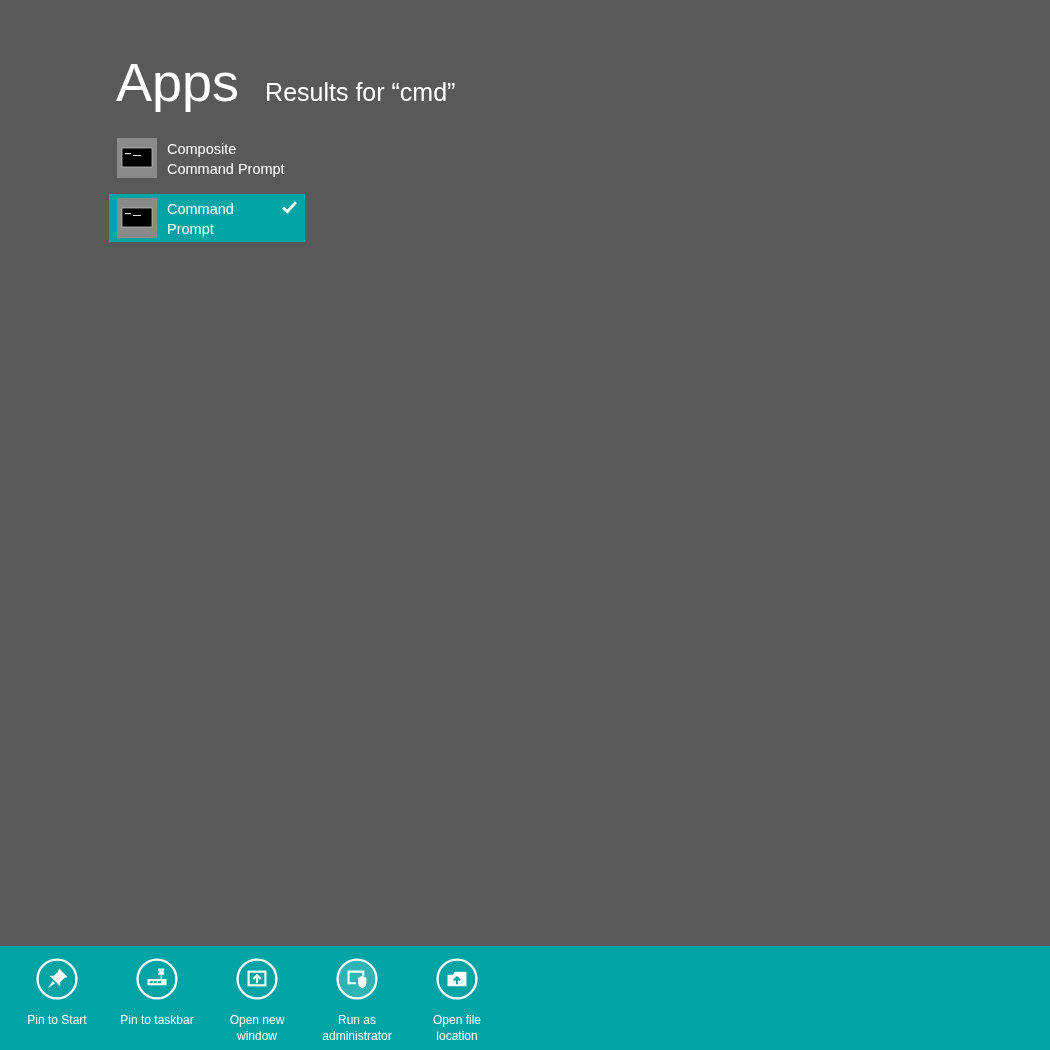 This screenshot has width=1050, height=1050. I want to click on app-name: Command Prompt, so click(201, 219).